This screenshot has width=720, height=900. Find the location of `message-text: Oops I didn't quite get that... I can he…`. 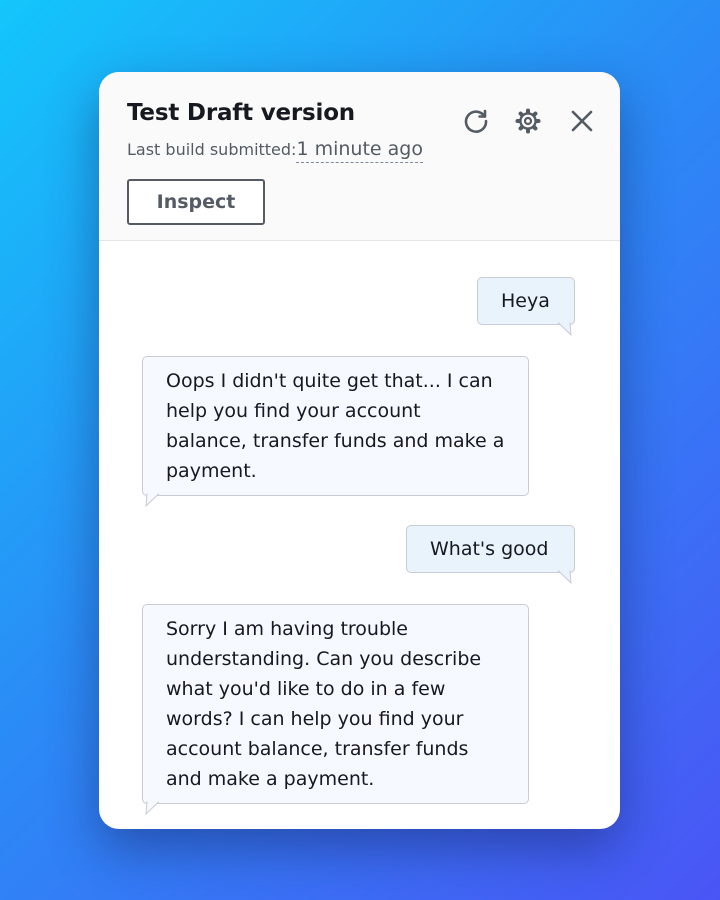

message-text: Oops I didn't quite get that... I can he… is located at coordinates (335, 426).